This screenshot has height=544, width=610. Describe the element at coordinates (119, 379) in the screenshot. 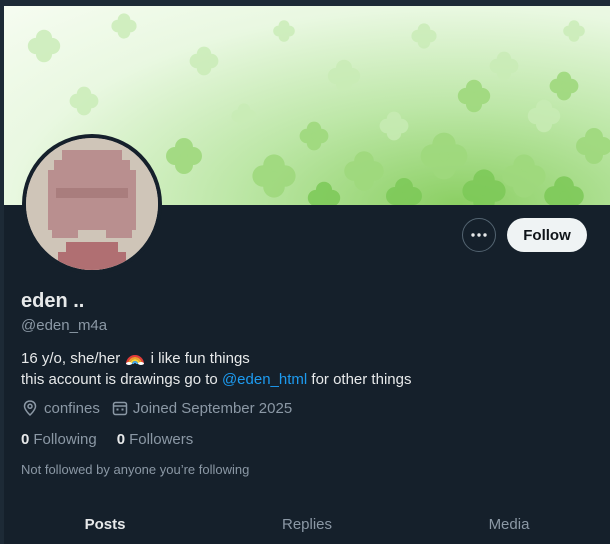

I see `bio-text: this account is drawings go to` at that location.